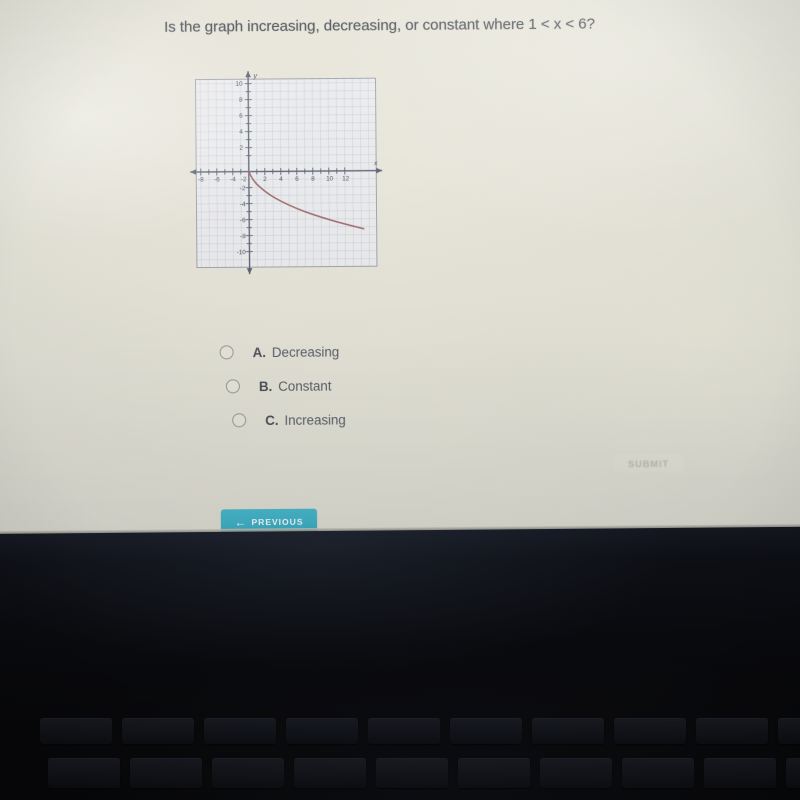 Image resolution: width=800 pixels, height=800 pixels. I want to click on y-tick-label: 6, so click(241, 116).